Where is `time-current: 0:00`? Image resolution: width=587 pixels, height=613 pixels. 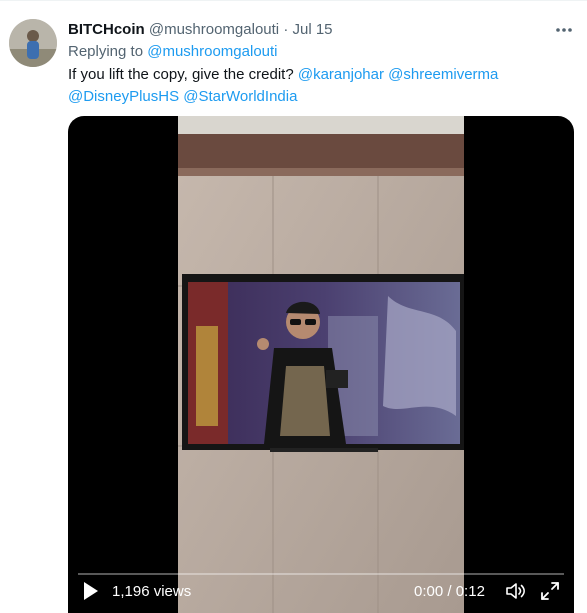
time-current: 0:00 is located at coordinates (429, 591).